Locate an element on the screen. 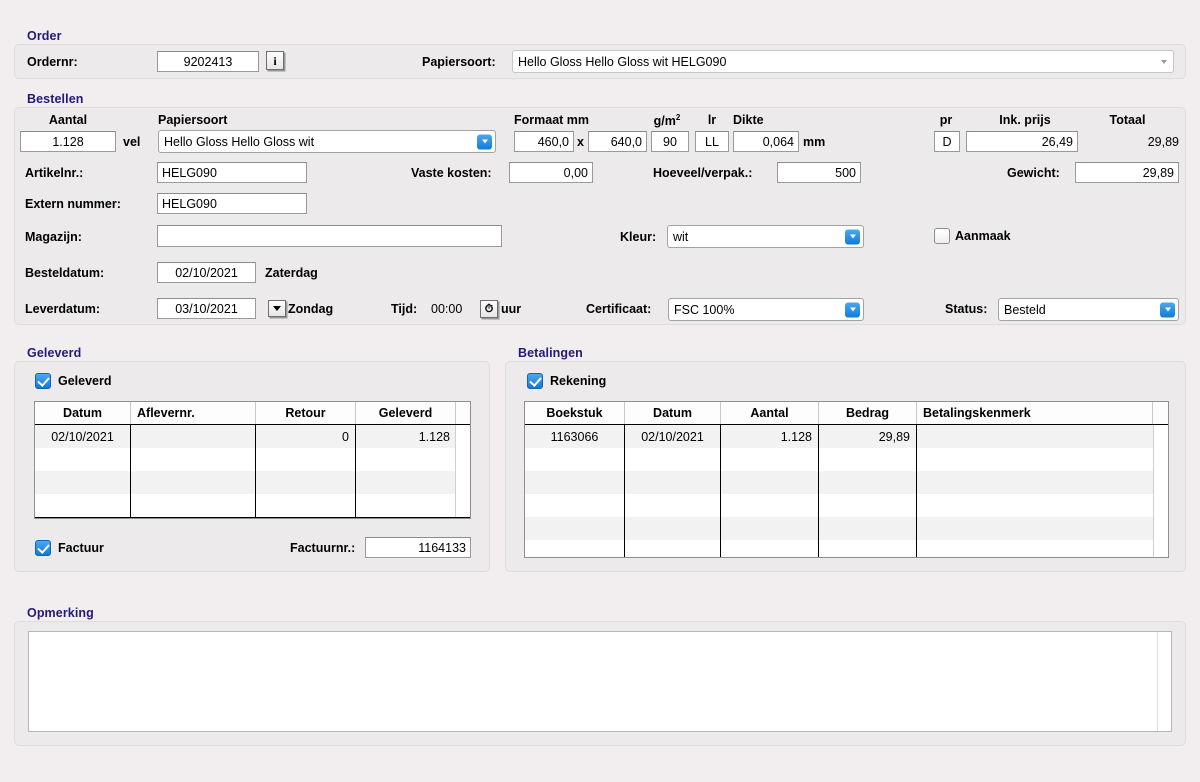 This screenshot has height=782, width=1200. betalingen-table-scrollbar is located at coordinates (1160, 491).